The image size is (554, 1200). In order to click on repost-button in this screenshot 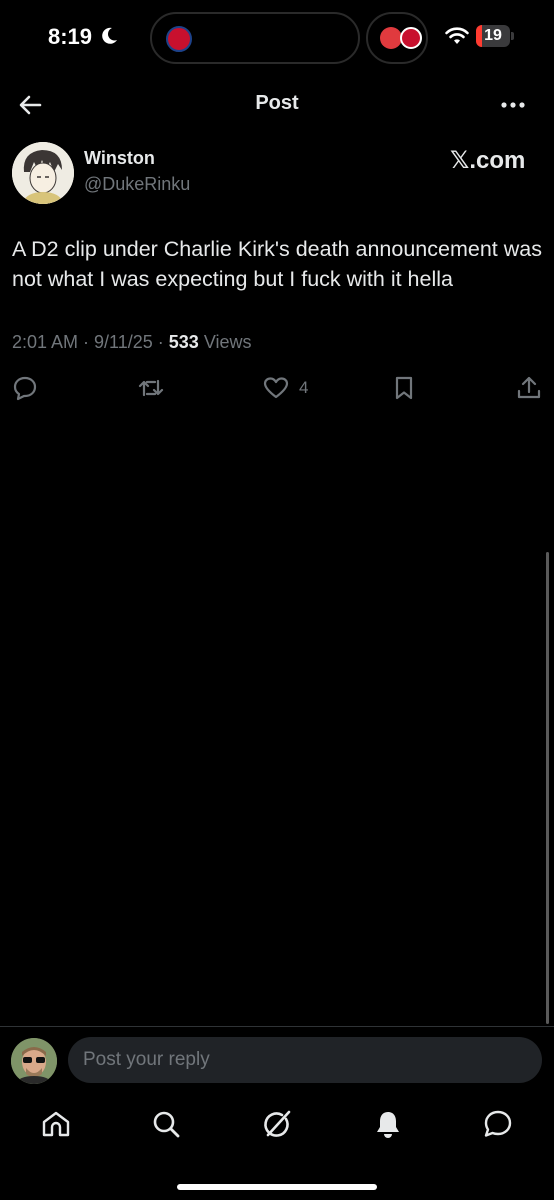, I will do `click(151, 388)`.